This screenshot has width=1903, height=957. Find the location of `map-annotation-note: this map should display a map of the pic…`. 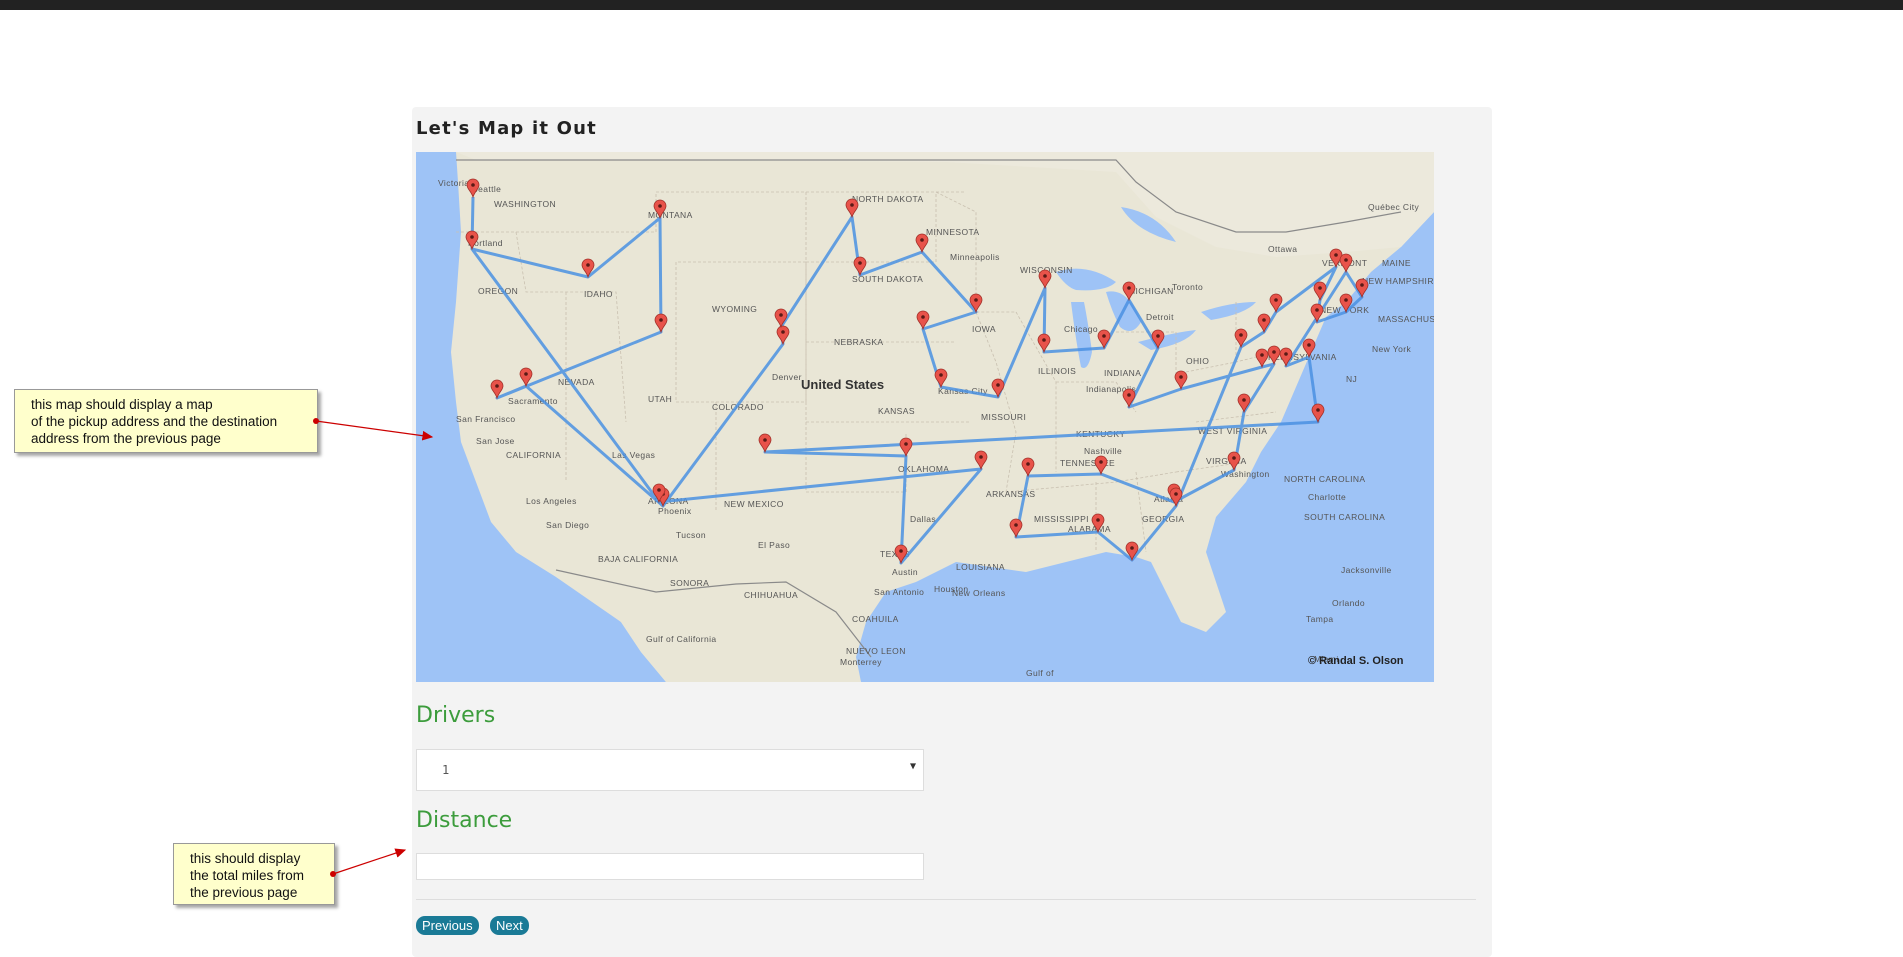

map-annotation-note: this map should display a map of the pic… is located at coordinates (166, 421).